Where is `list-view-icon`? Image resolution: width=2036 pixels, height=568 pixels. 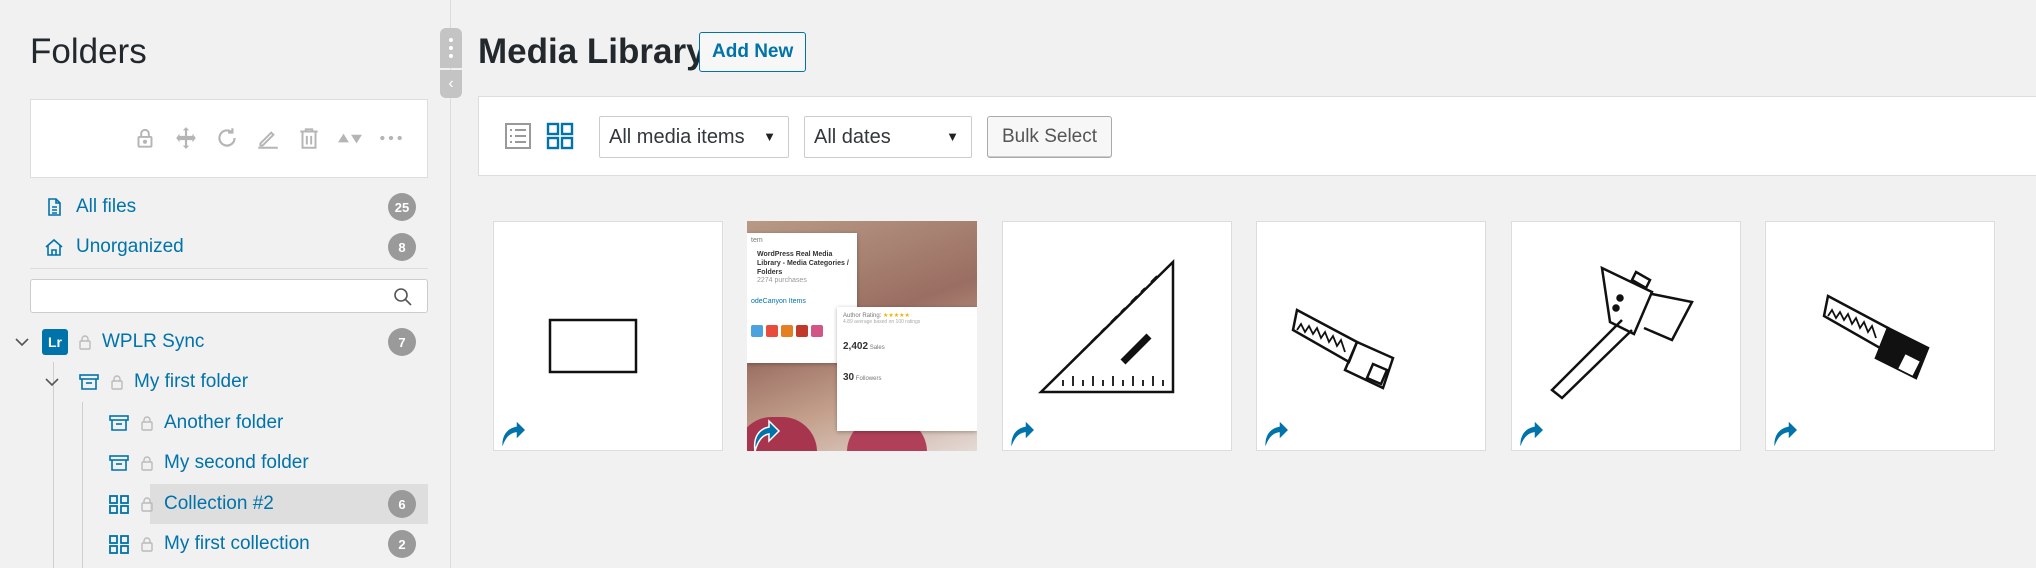
list-view-icon is located at coordinates (518, 136).